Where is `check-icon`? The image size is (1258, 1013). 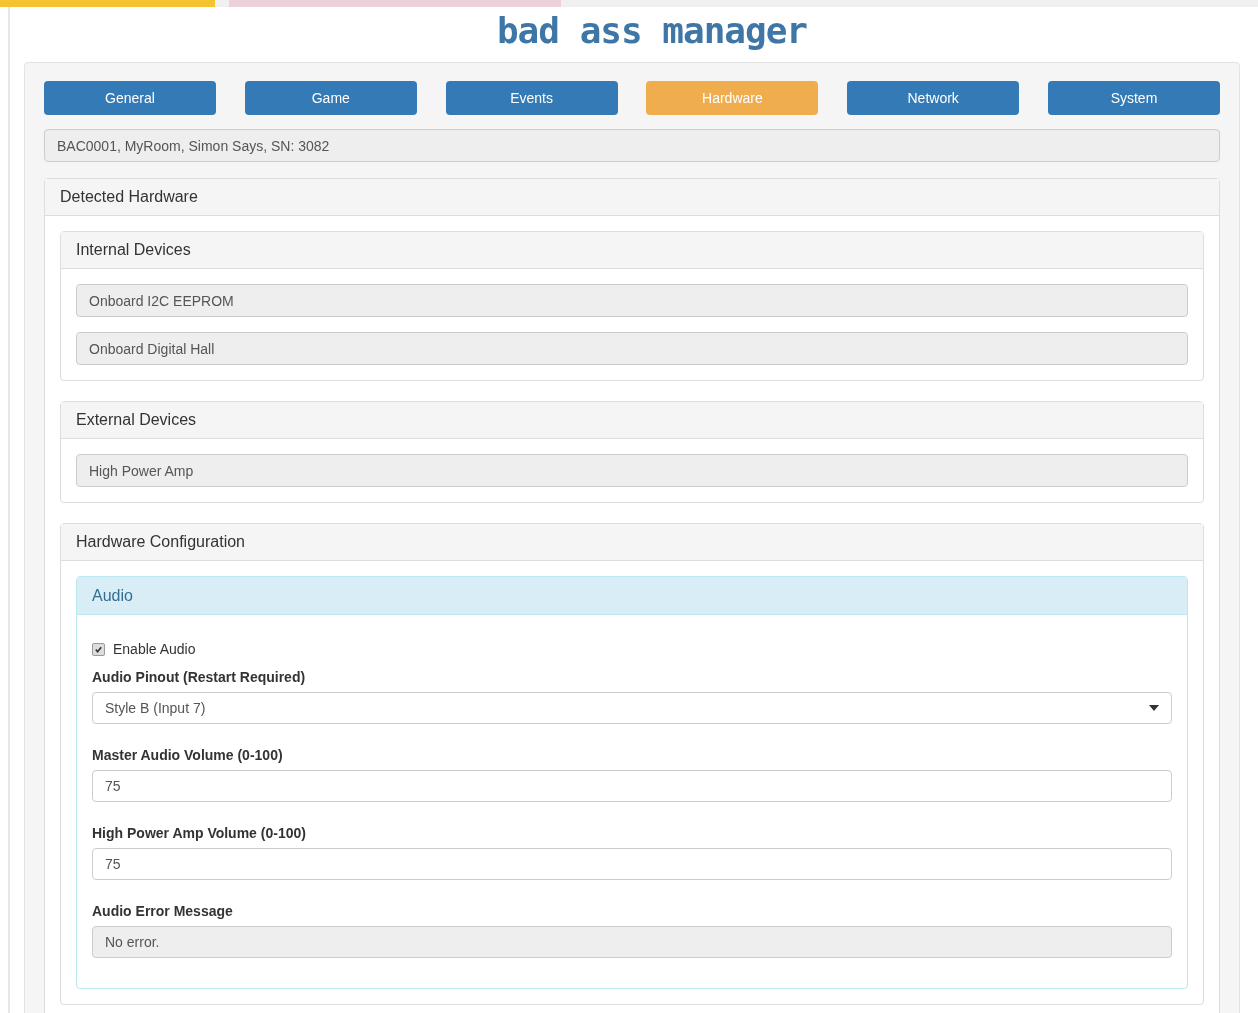 check-icon is located at coordinates (98, 649).